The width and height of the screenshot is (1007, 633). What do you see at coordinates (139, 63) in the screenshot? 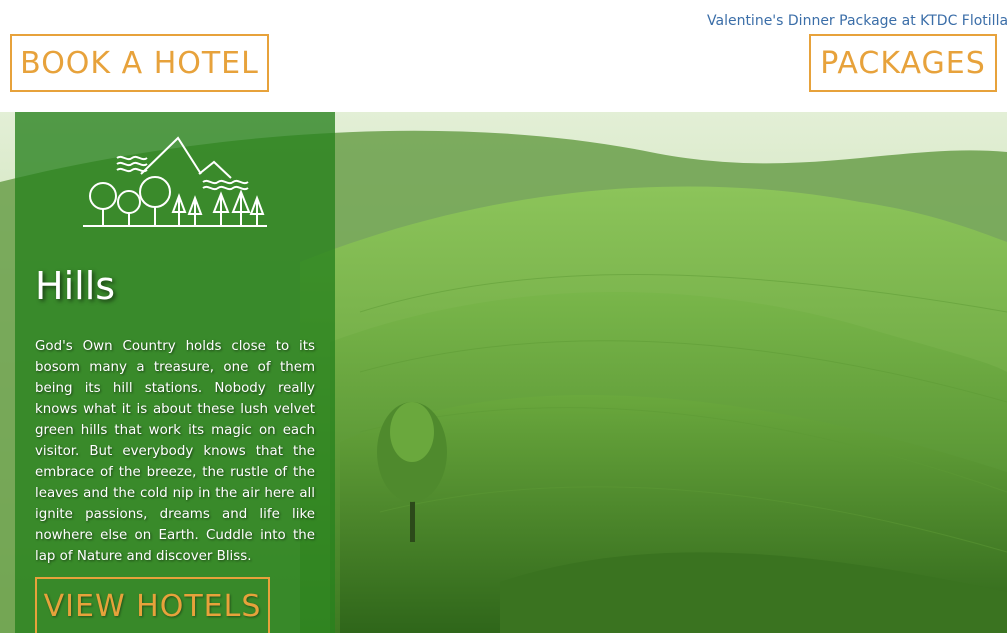
I see `book-hotel-button: BOOK A HOTEL` at bounding box center [139, 63].